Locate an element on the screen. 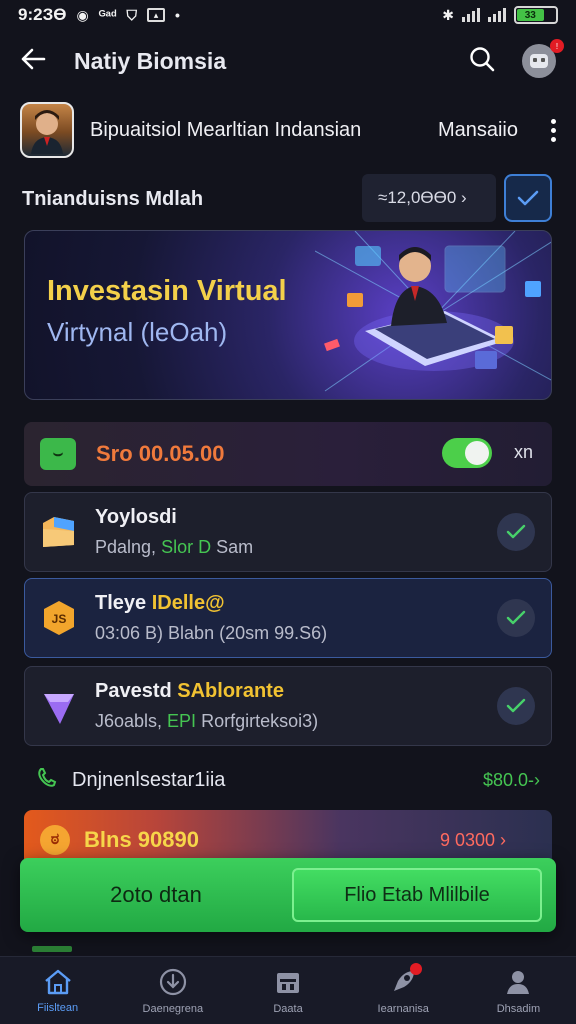 Image resolution: width=576 pixels, height=1024 pixels. gem-icon is located at coordinates (59, 706).